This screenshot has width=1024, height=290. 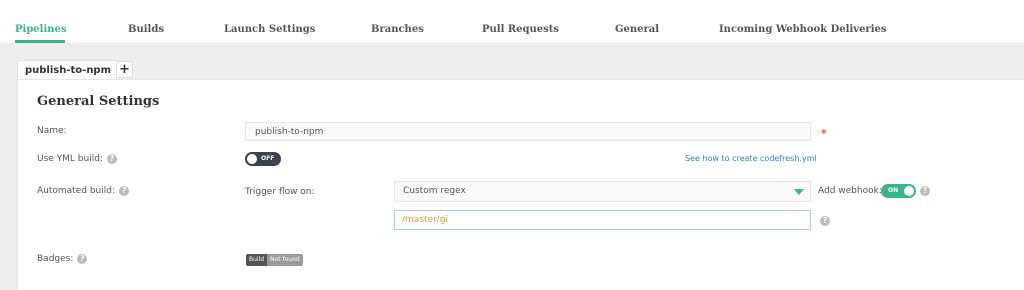 What do you see at coordinates (799, 192) in the screenshot?
I see `dropdown-arrow-icon` at bounding box center [799, 192].